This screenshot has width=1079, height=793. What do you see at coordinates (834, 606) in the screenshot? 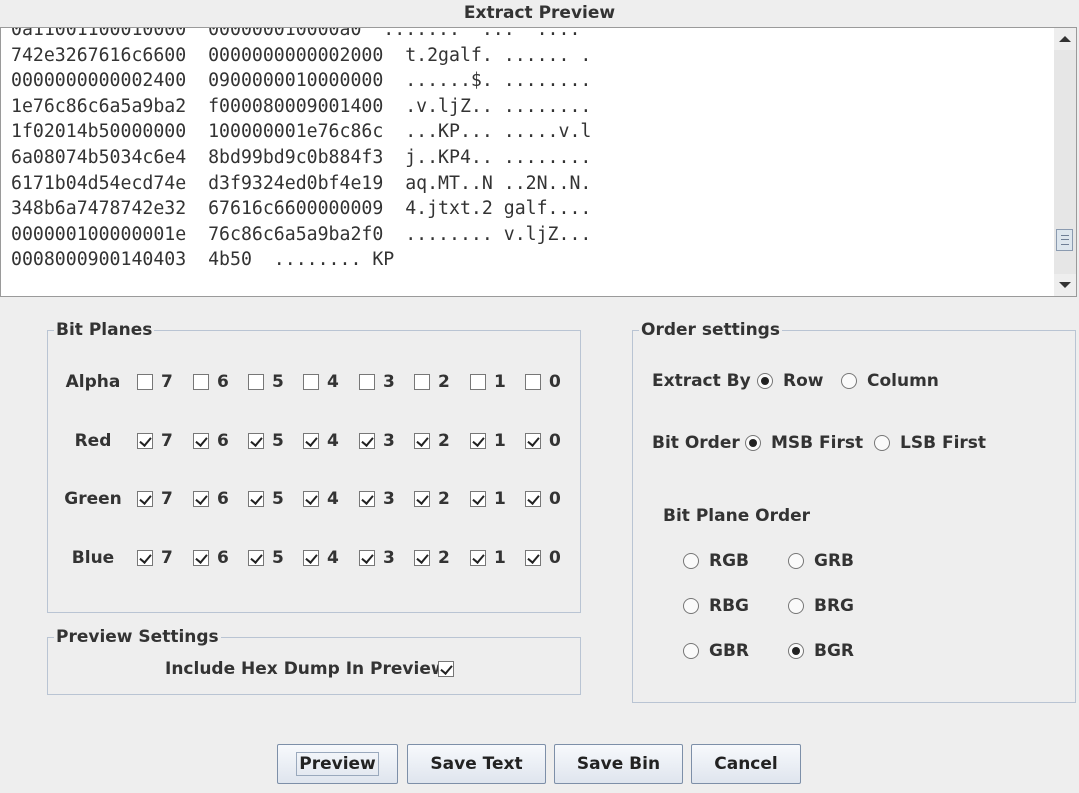
I see `bit-plane-order-brg-label: BRG` at bounding box center [834, 606].